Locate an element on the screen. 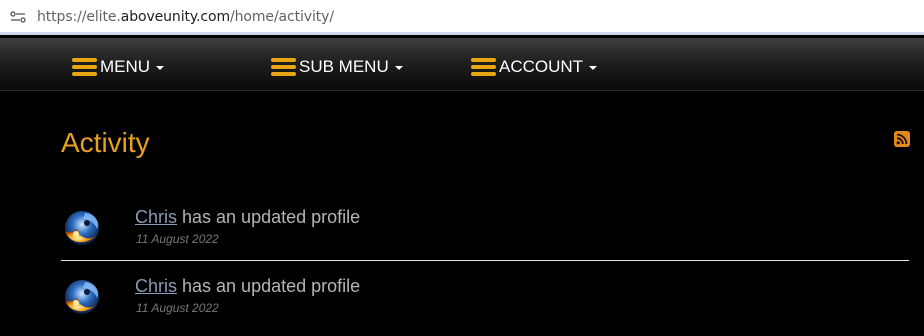 The width and height of the screenshot is (924, 336). rss-icon is located at coordinates (902, 139).